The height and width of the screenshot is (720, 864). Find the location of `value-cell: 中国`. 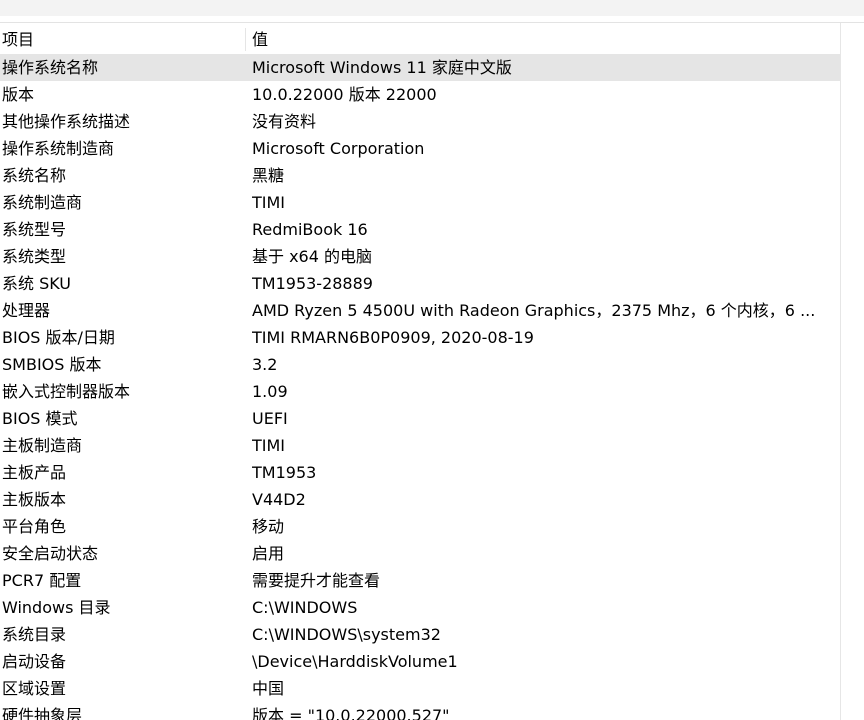

value-cell: 中国 is located at coordinates (268, 688).